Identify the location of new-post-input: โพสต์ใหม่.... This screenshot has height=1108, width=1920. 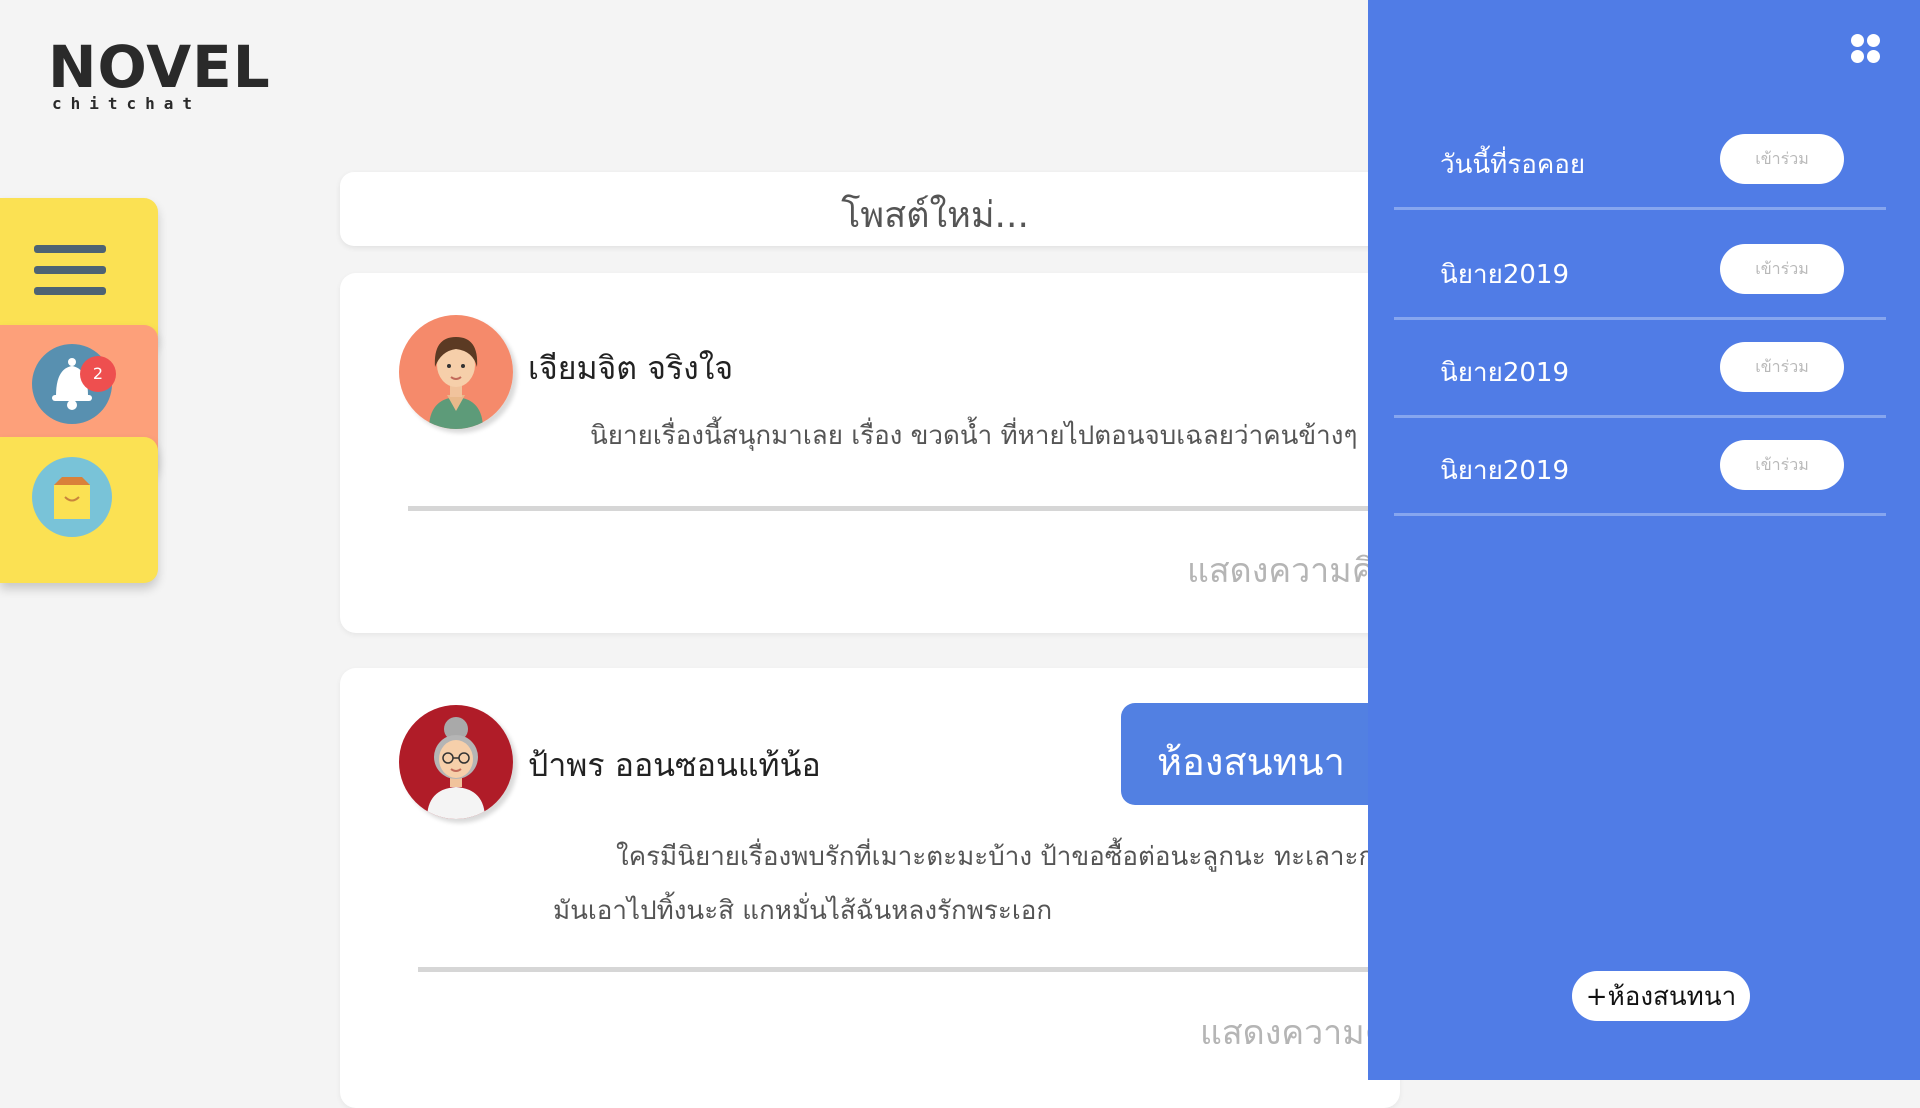
(870, 209).